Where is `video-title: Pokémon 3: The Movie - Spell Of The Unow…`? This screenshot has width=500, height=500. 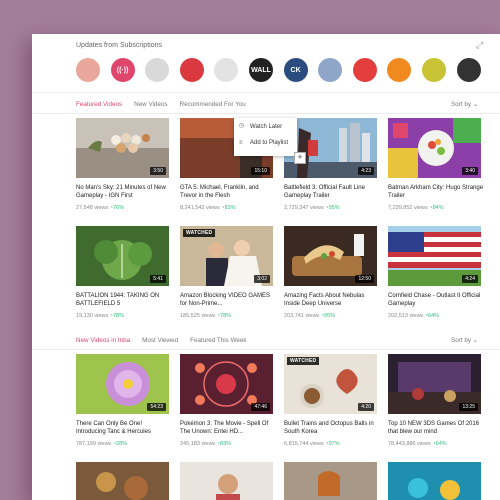 video-title: Pokémon 3: The Movie - Spell Of The Unow… is located at coordinates (228, 428).